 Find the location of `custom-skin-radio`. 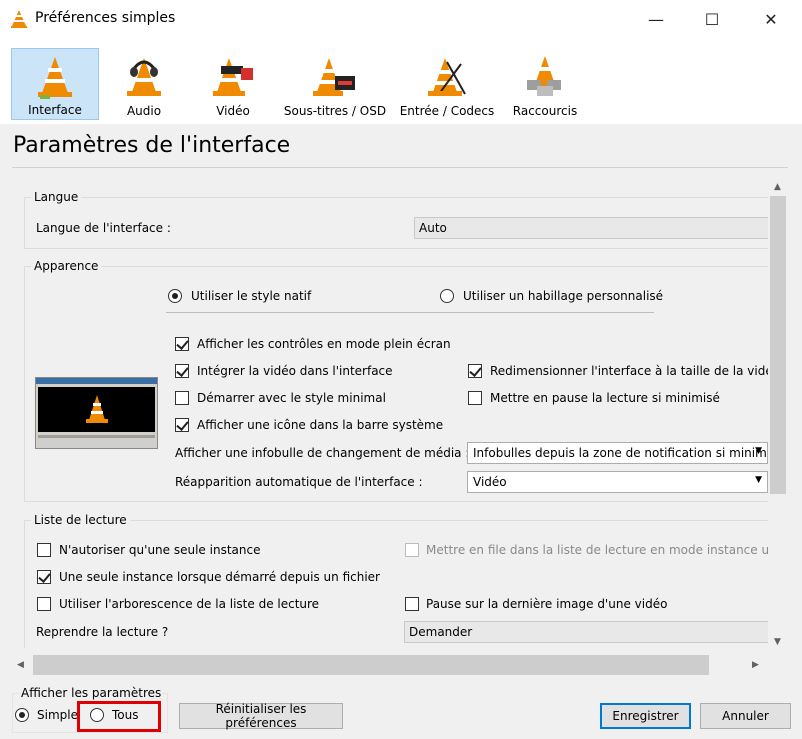

custom-skin-radio is located at coordinates (447, 296).